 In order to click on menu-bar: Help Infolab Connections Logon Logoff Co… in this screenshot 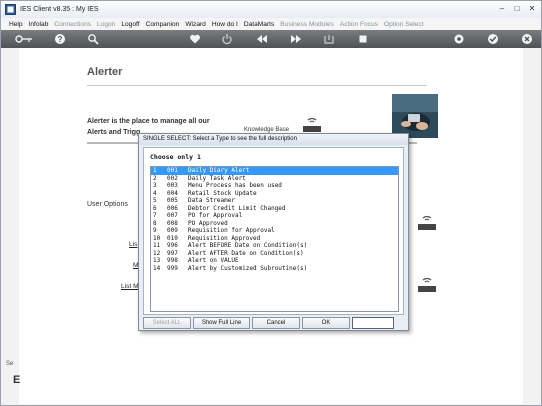, I will do `click(271, 24)`.